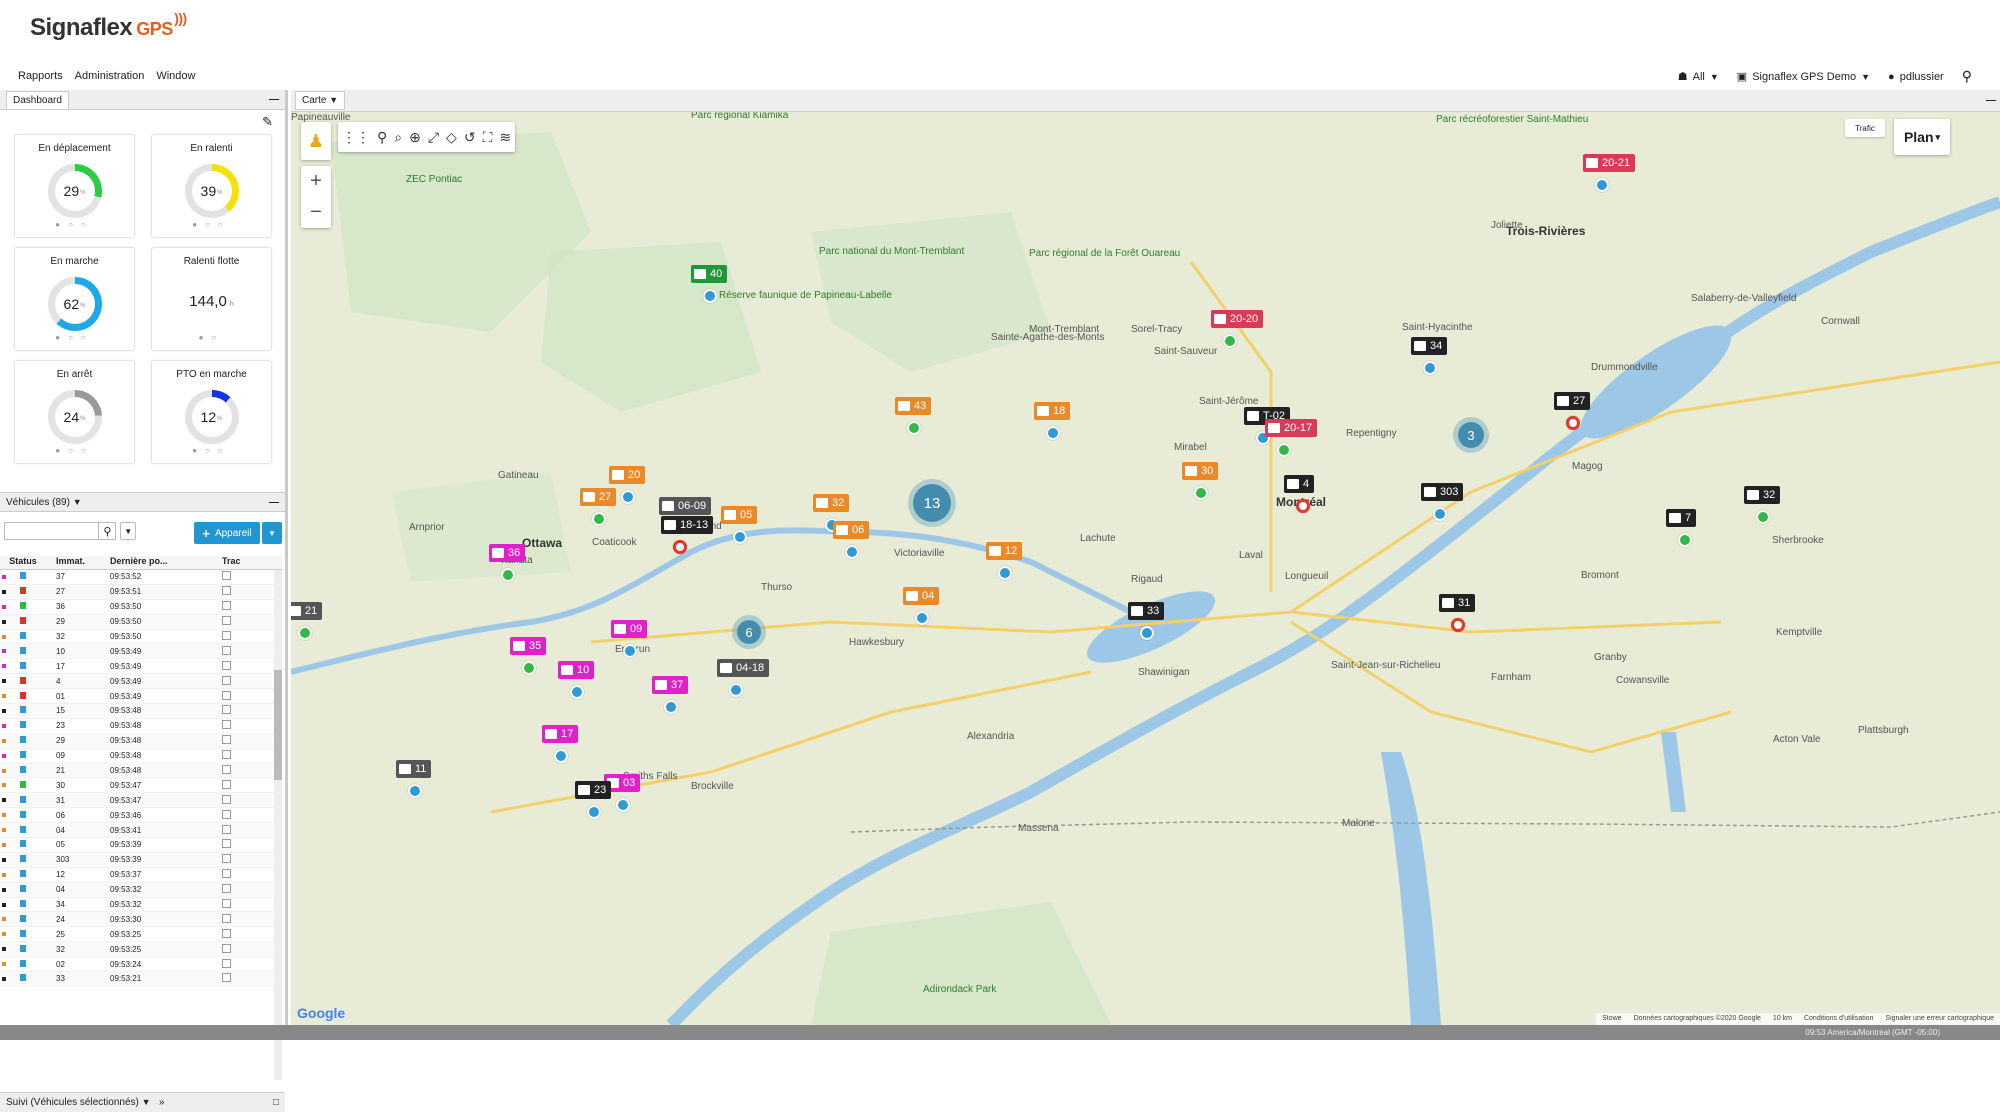 The width and height of the screenshot is (2000, 1112). I want to click on fit-icon: ⤢, so click(433, 137).